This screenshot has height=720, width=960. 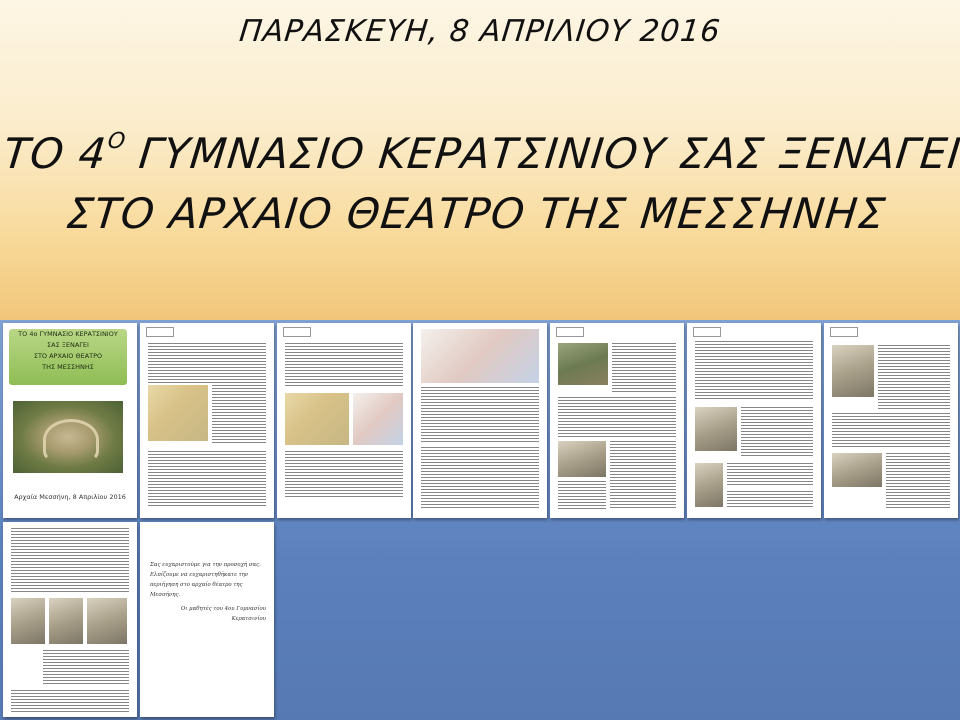 I want to click on ruins-photo, so click(x=853, y=371).